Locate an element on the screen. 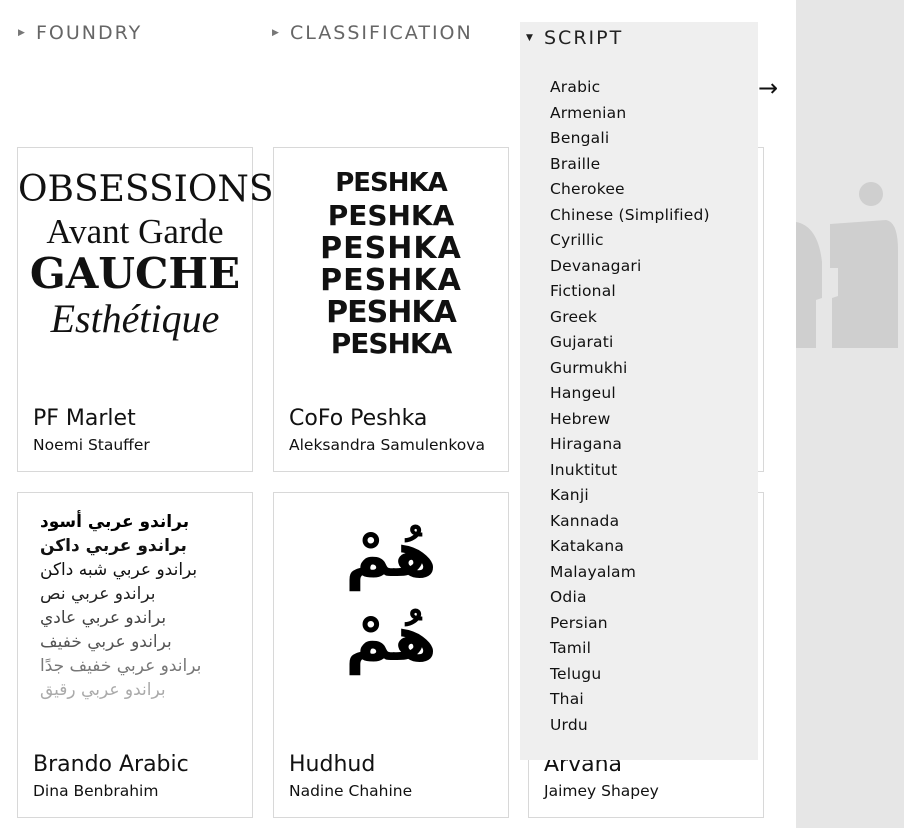  specimen-line: براندو عربي رقيق is located at coordinates (103, 690).